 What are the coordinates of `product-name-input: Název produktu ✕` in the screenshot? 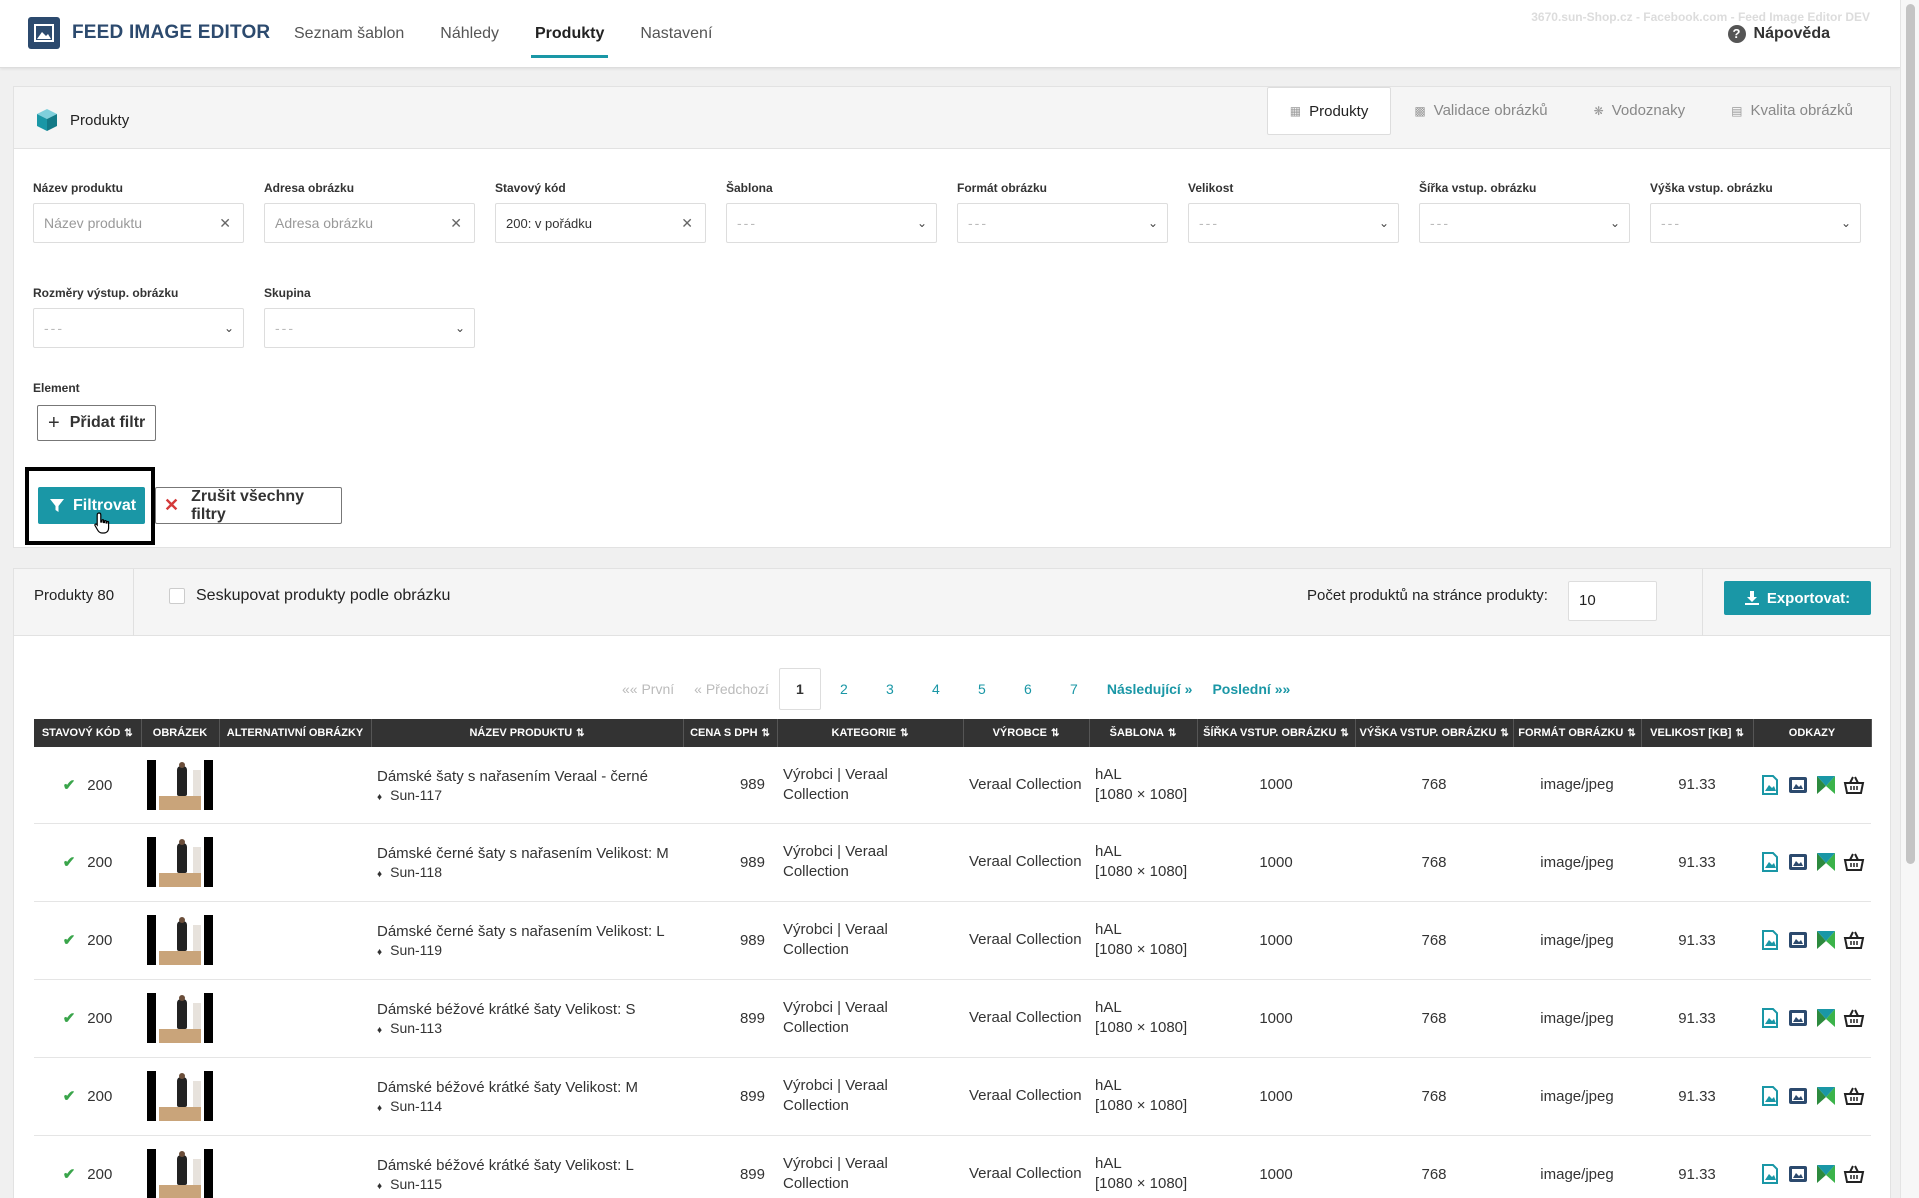 It's located at (138, 223).